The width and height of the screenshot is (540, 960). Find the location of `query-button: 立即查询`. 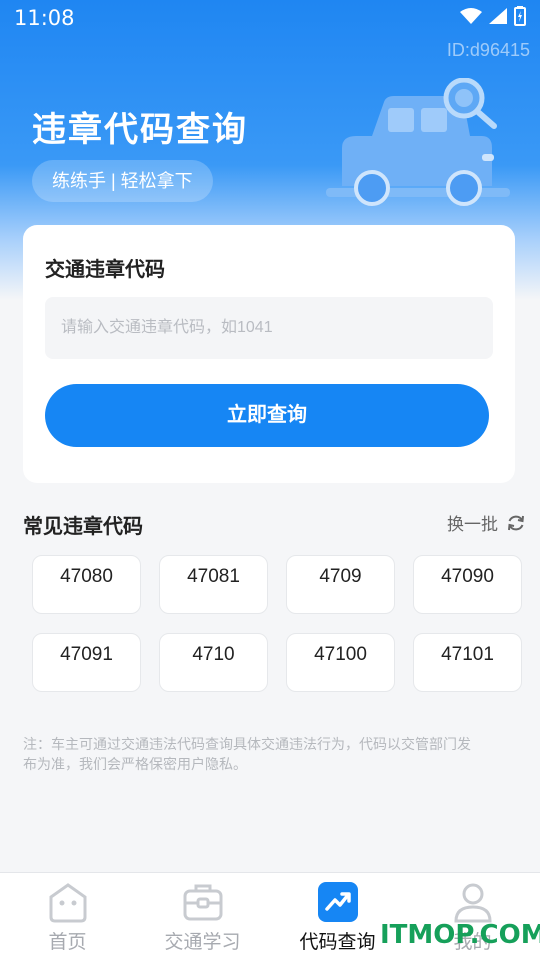

query-button: 立即查询 is located at coordinates (267, 415).